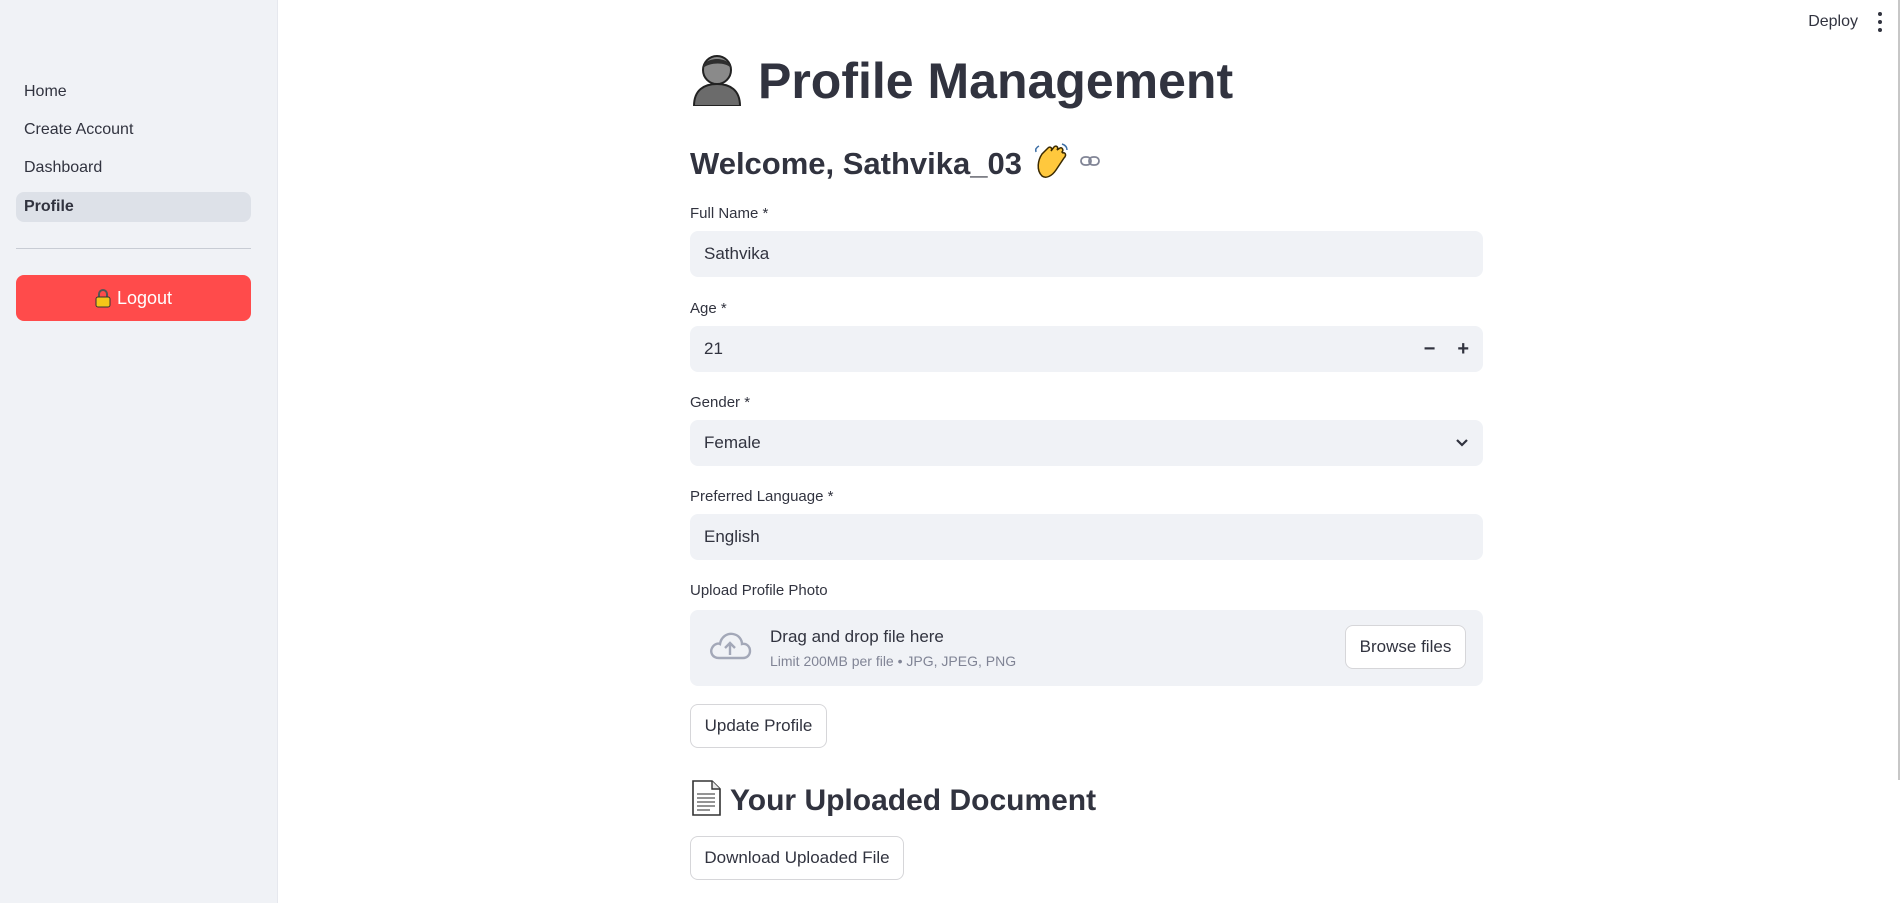 This screenshot has width=1900, height=903. Describe the element at coordinates (797, 858) in the screenshot. I see `download-file-button: Download Uploaded File` at that location.